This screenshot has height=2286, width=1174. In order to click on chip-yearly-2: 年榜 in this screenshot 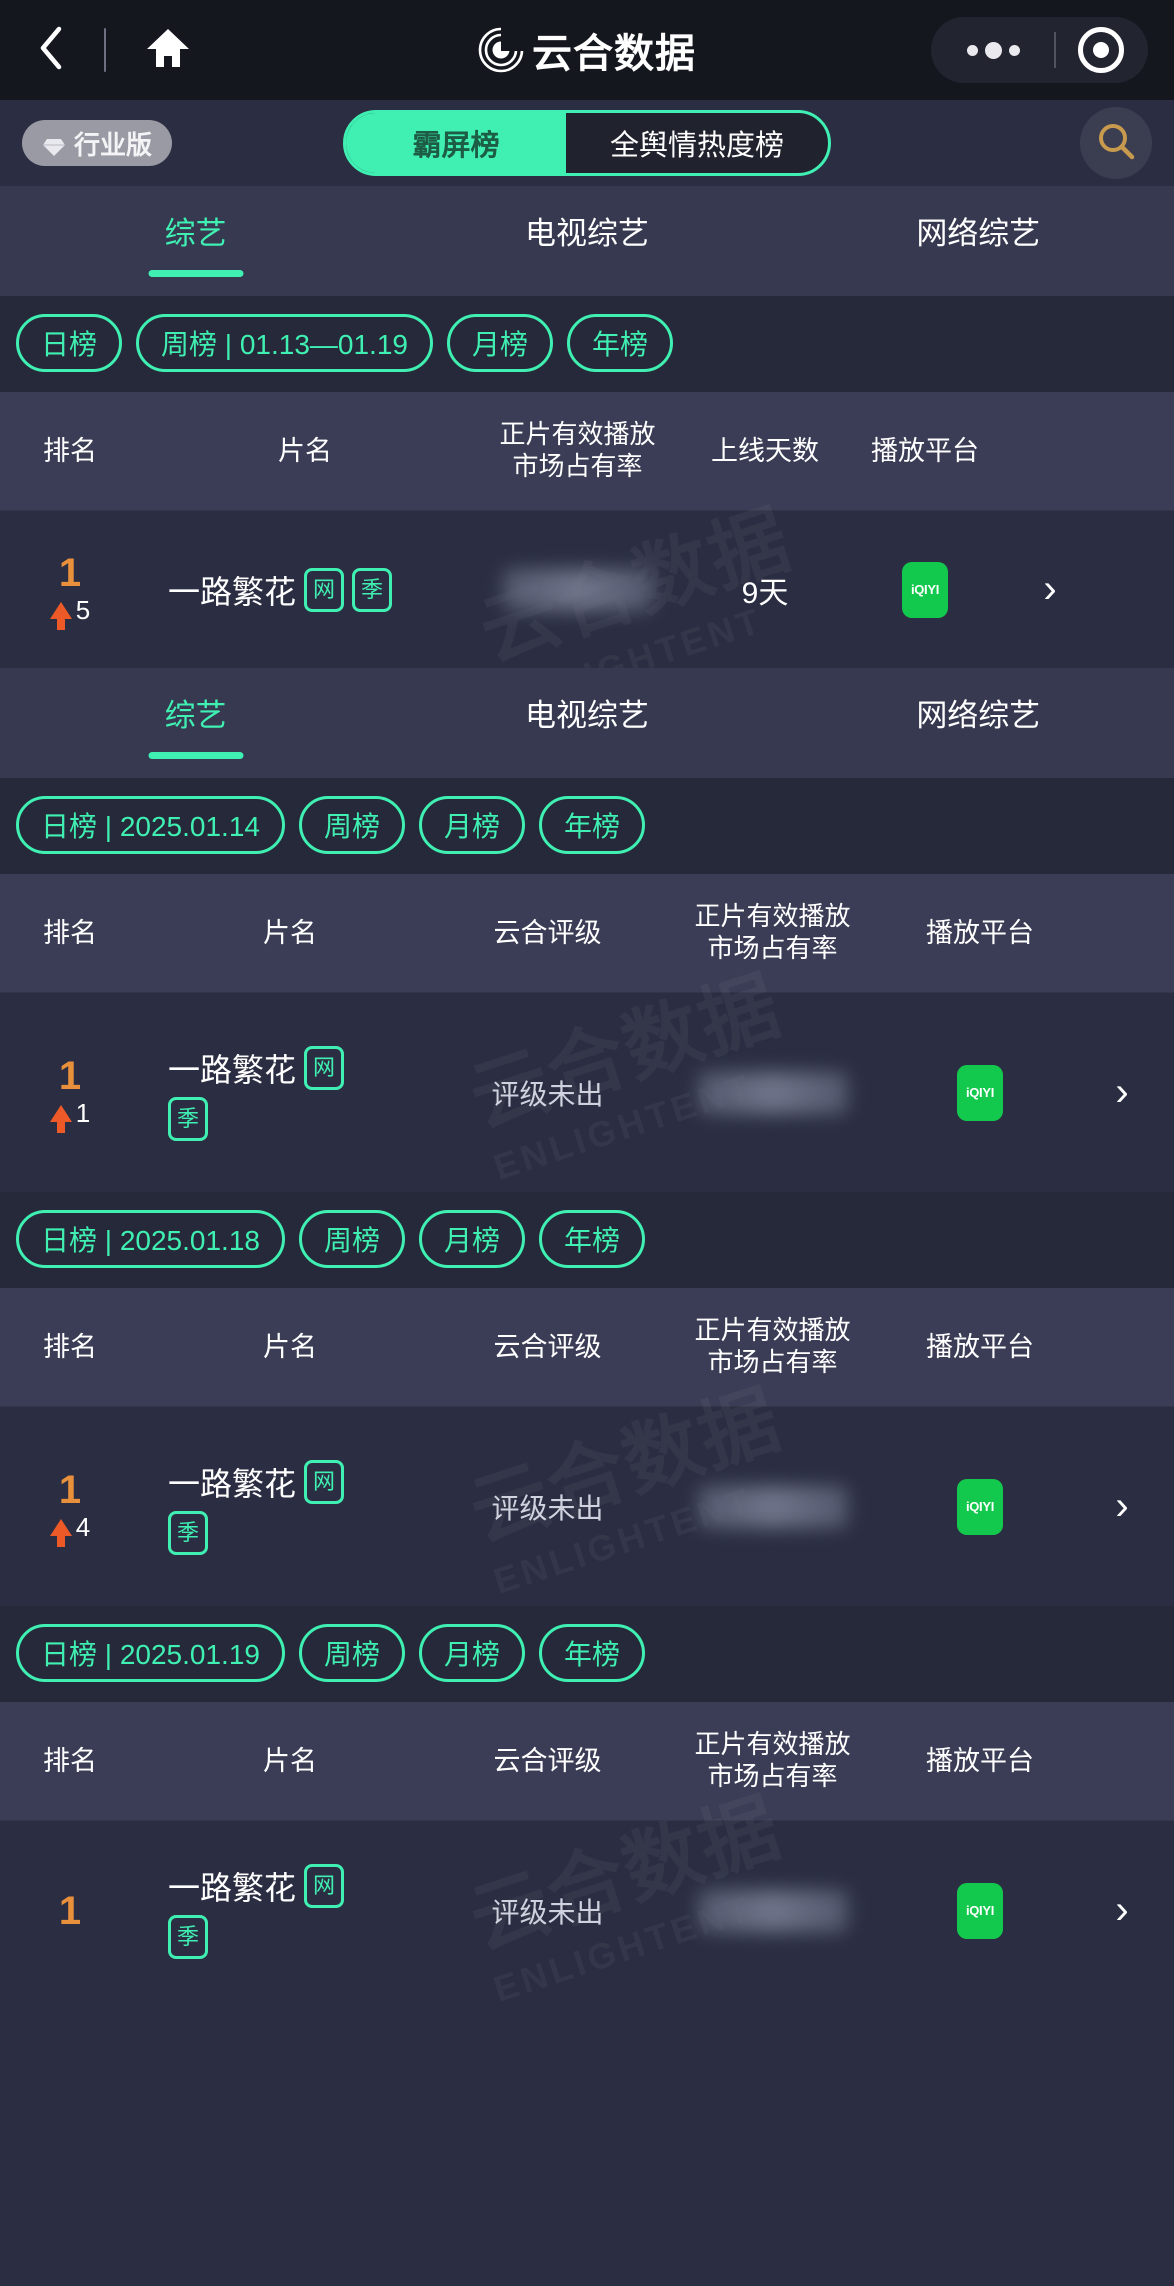, I will do `click(592, 825)`.